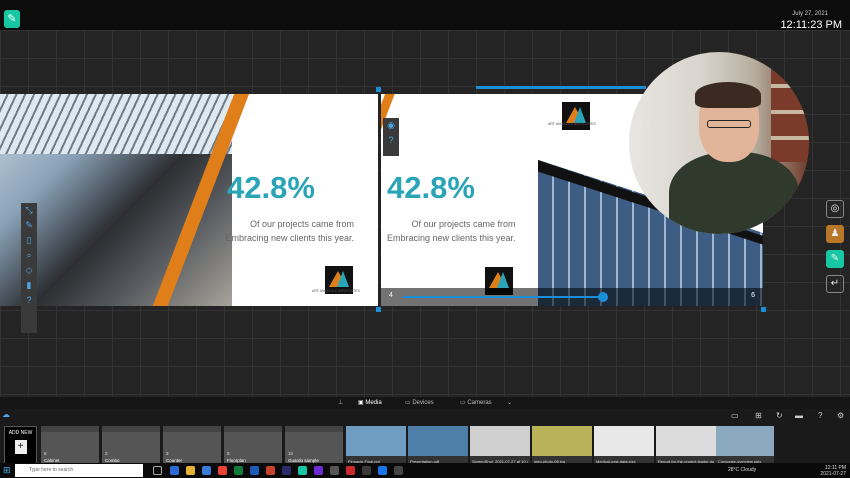  Describe the element at coordinates (302, 470) in the screenshot. I see `app-taskbar-icon` at that location.